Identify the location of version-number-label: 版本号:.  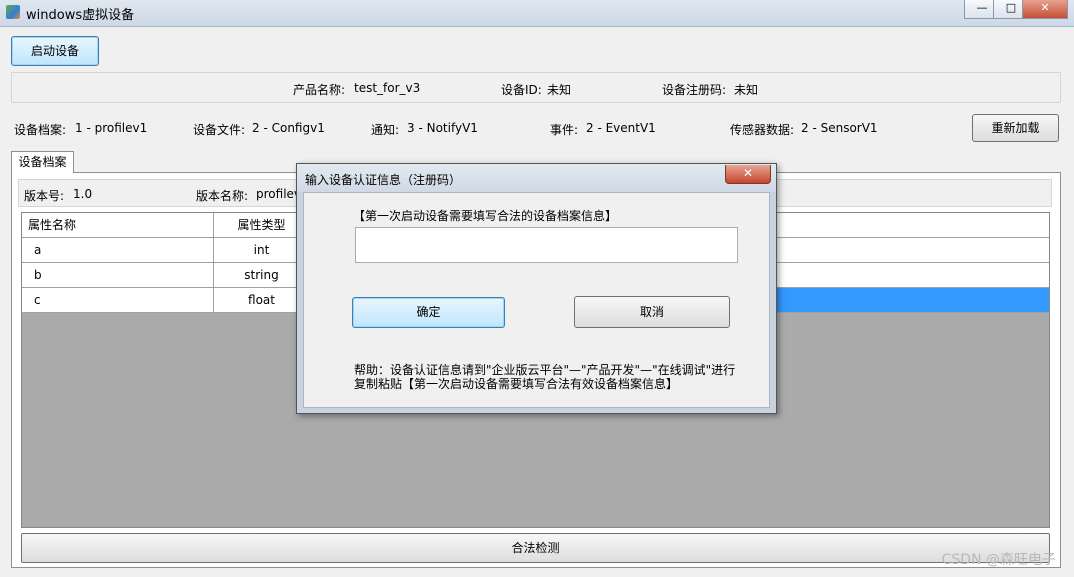
(44, 196).